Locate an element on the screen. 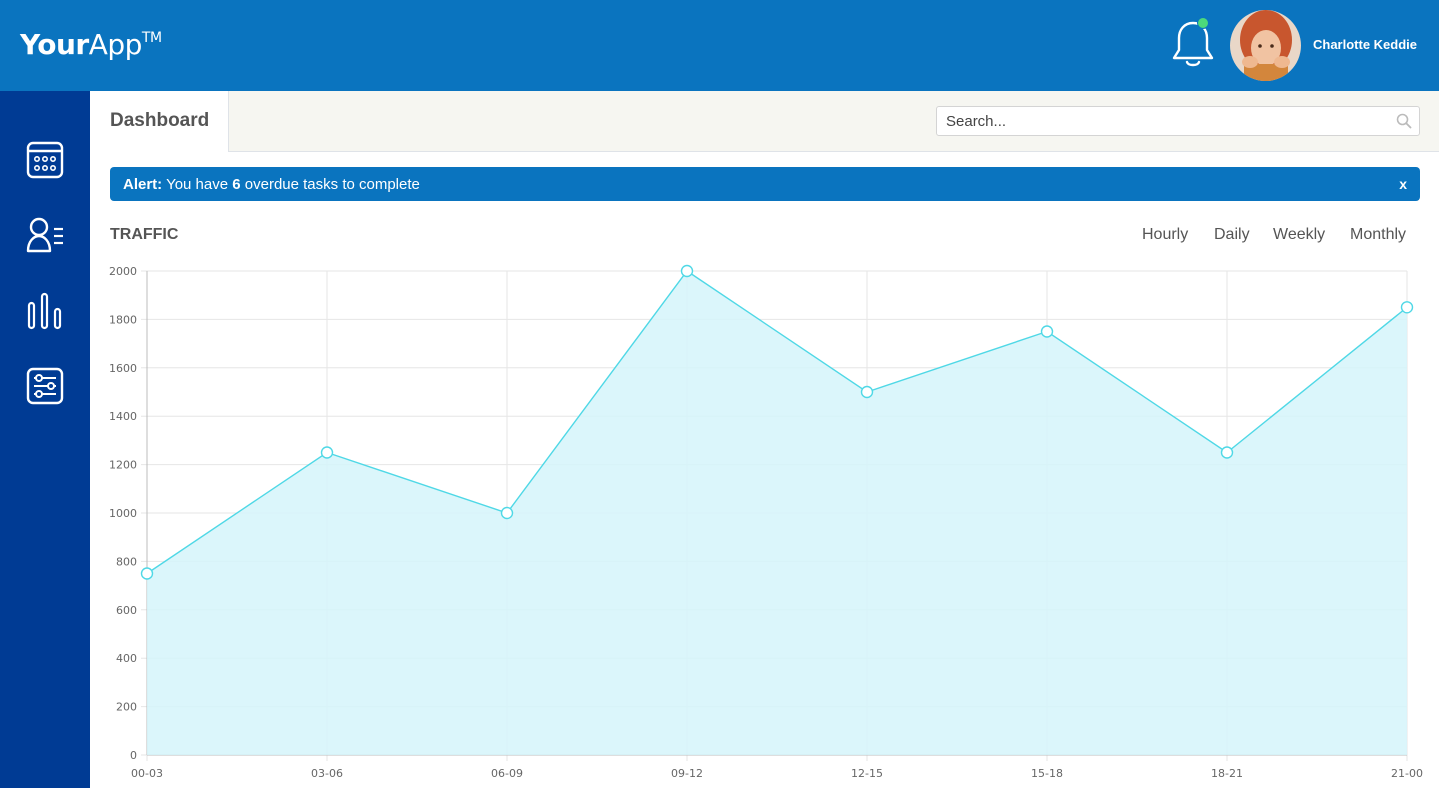 This screenshot has width=1439, height=793. x-tick-label: 15-18 is located at coordinates (1047, 773).